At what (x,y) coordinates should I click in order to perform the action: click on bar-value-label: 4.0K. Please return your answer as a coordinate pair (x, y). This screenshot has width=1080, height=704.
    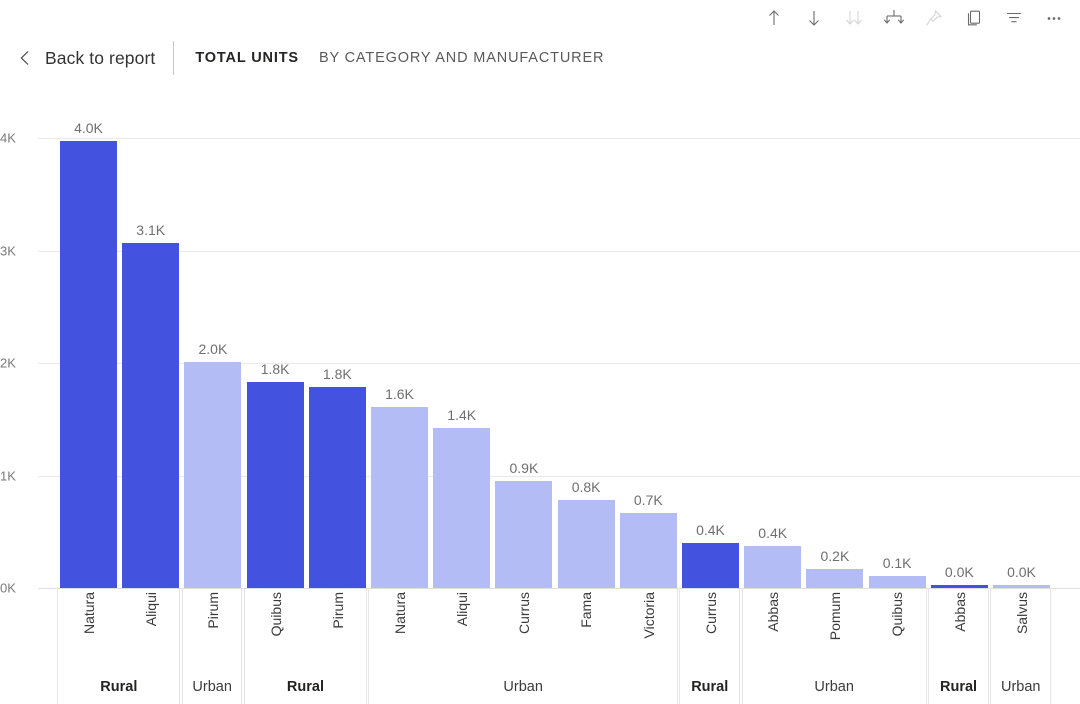
    Looking at the image, I should click on (88, 128).